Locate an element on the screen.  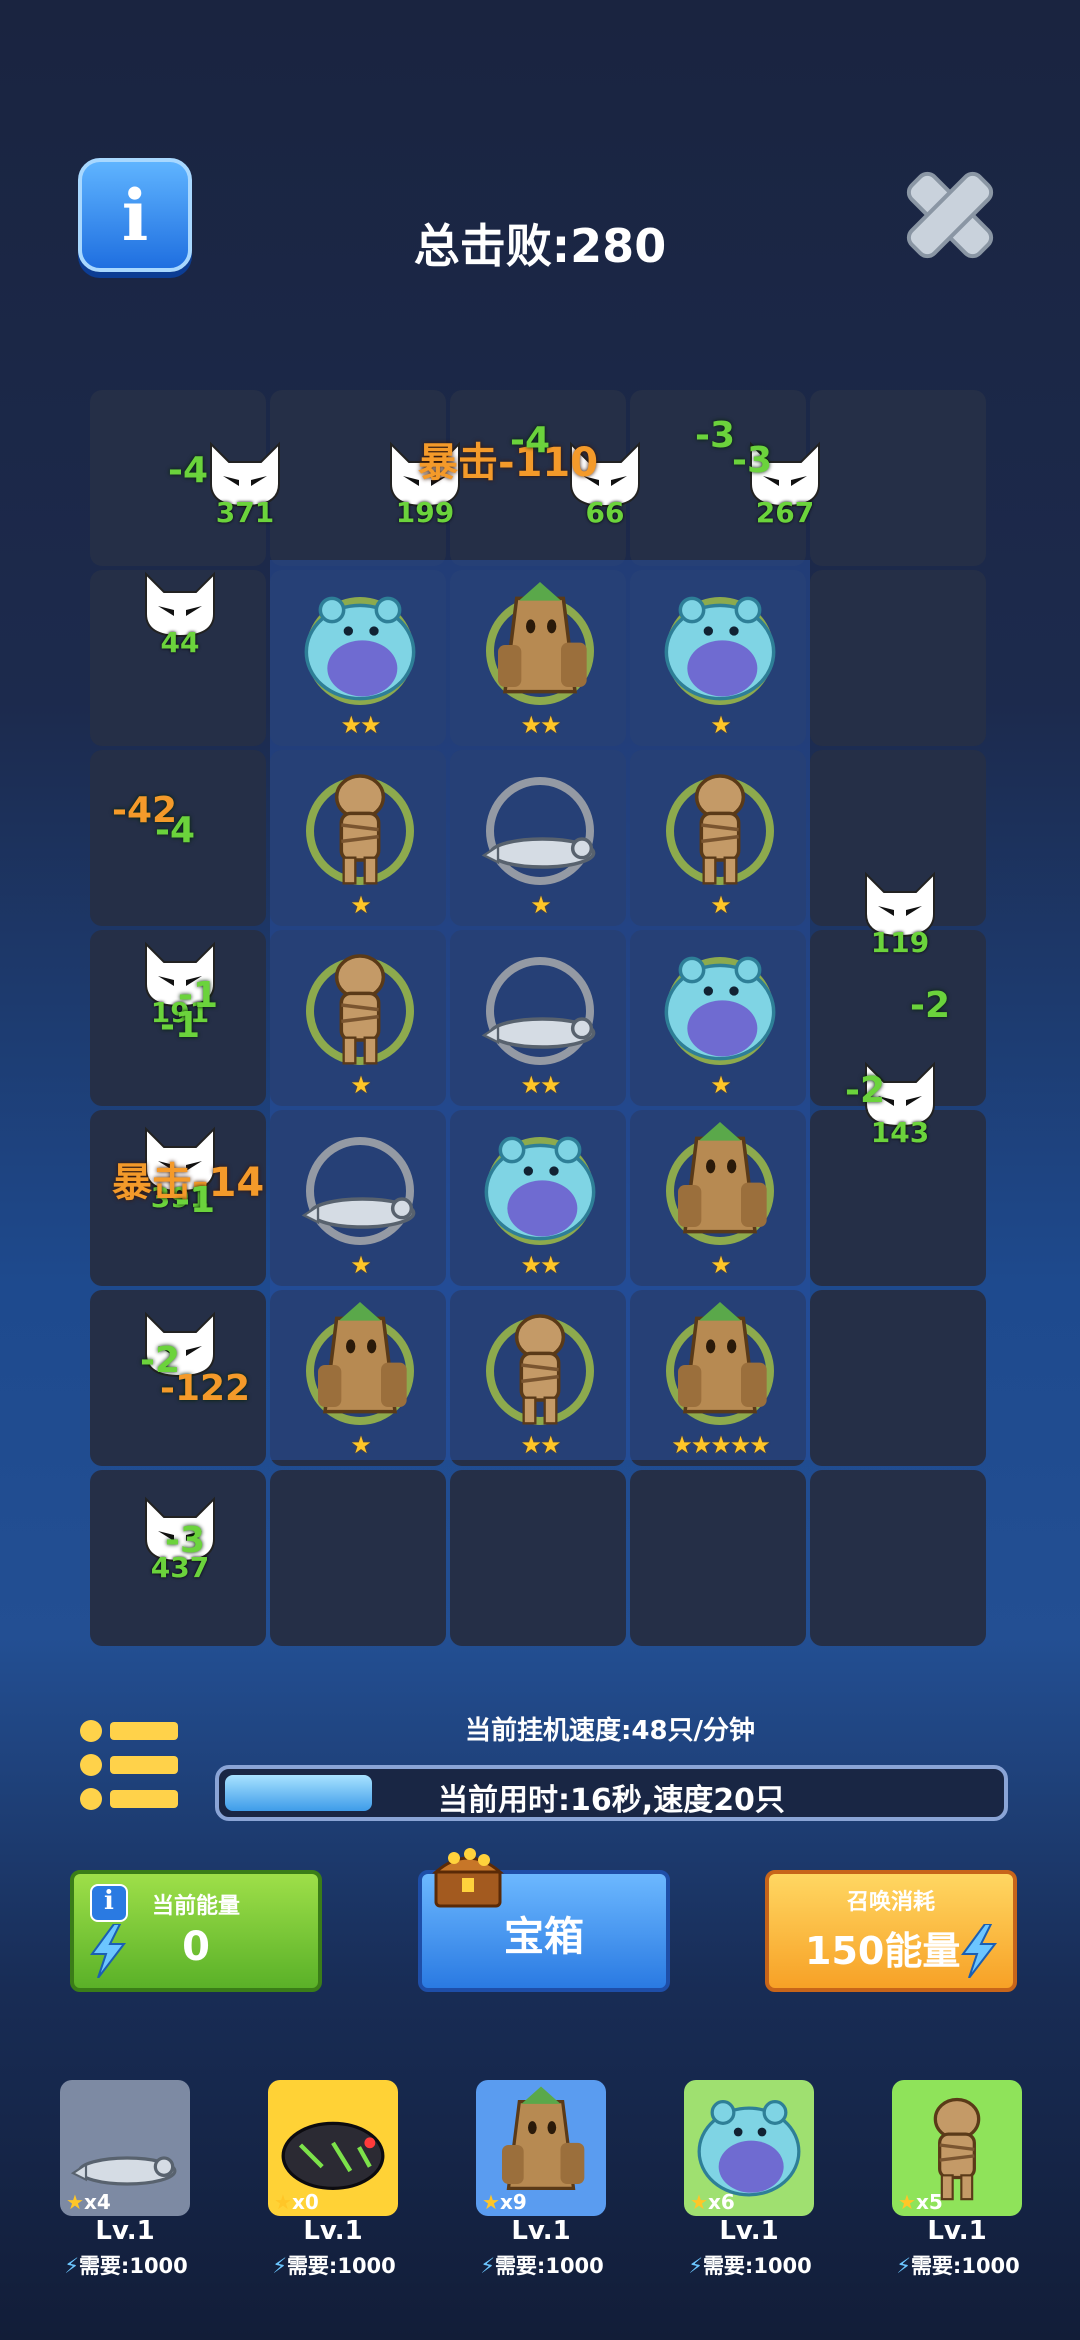
shop-slot-treant: ★x9 Lv.1 ⚡需要:1000 is located at coordinates (541, 2195).